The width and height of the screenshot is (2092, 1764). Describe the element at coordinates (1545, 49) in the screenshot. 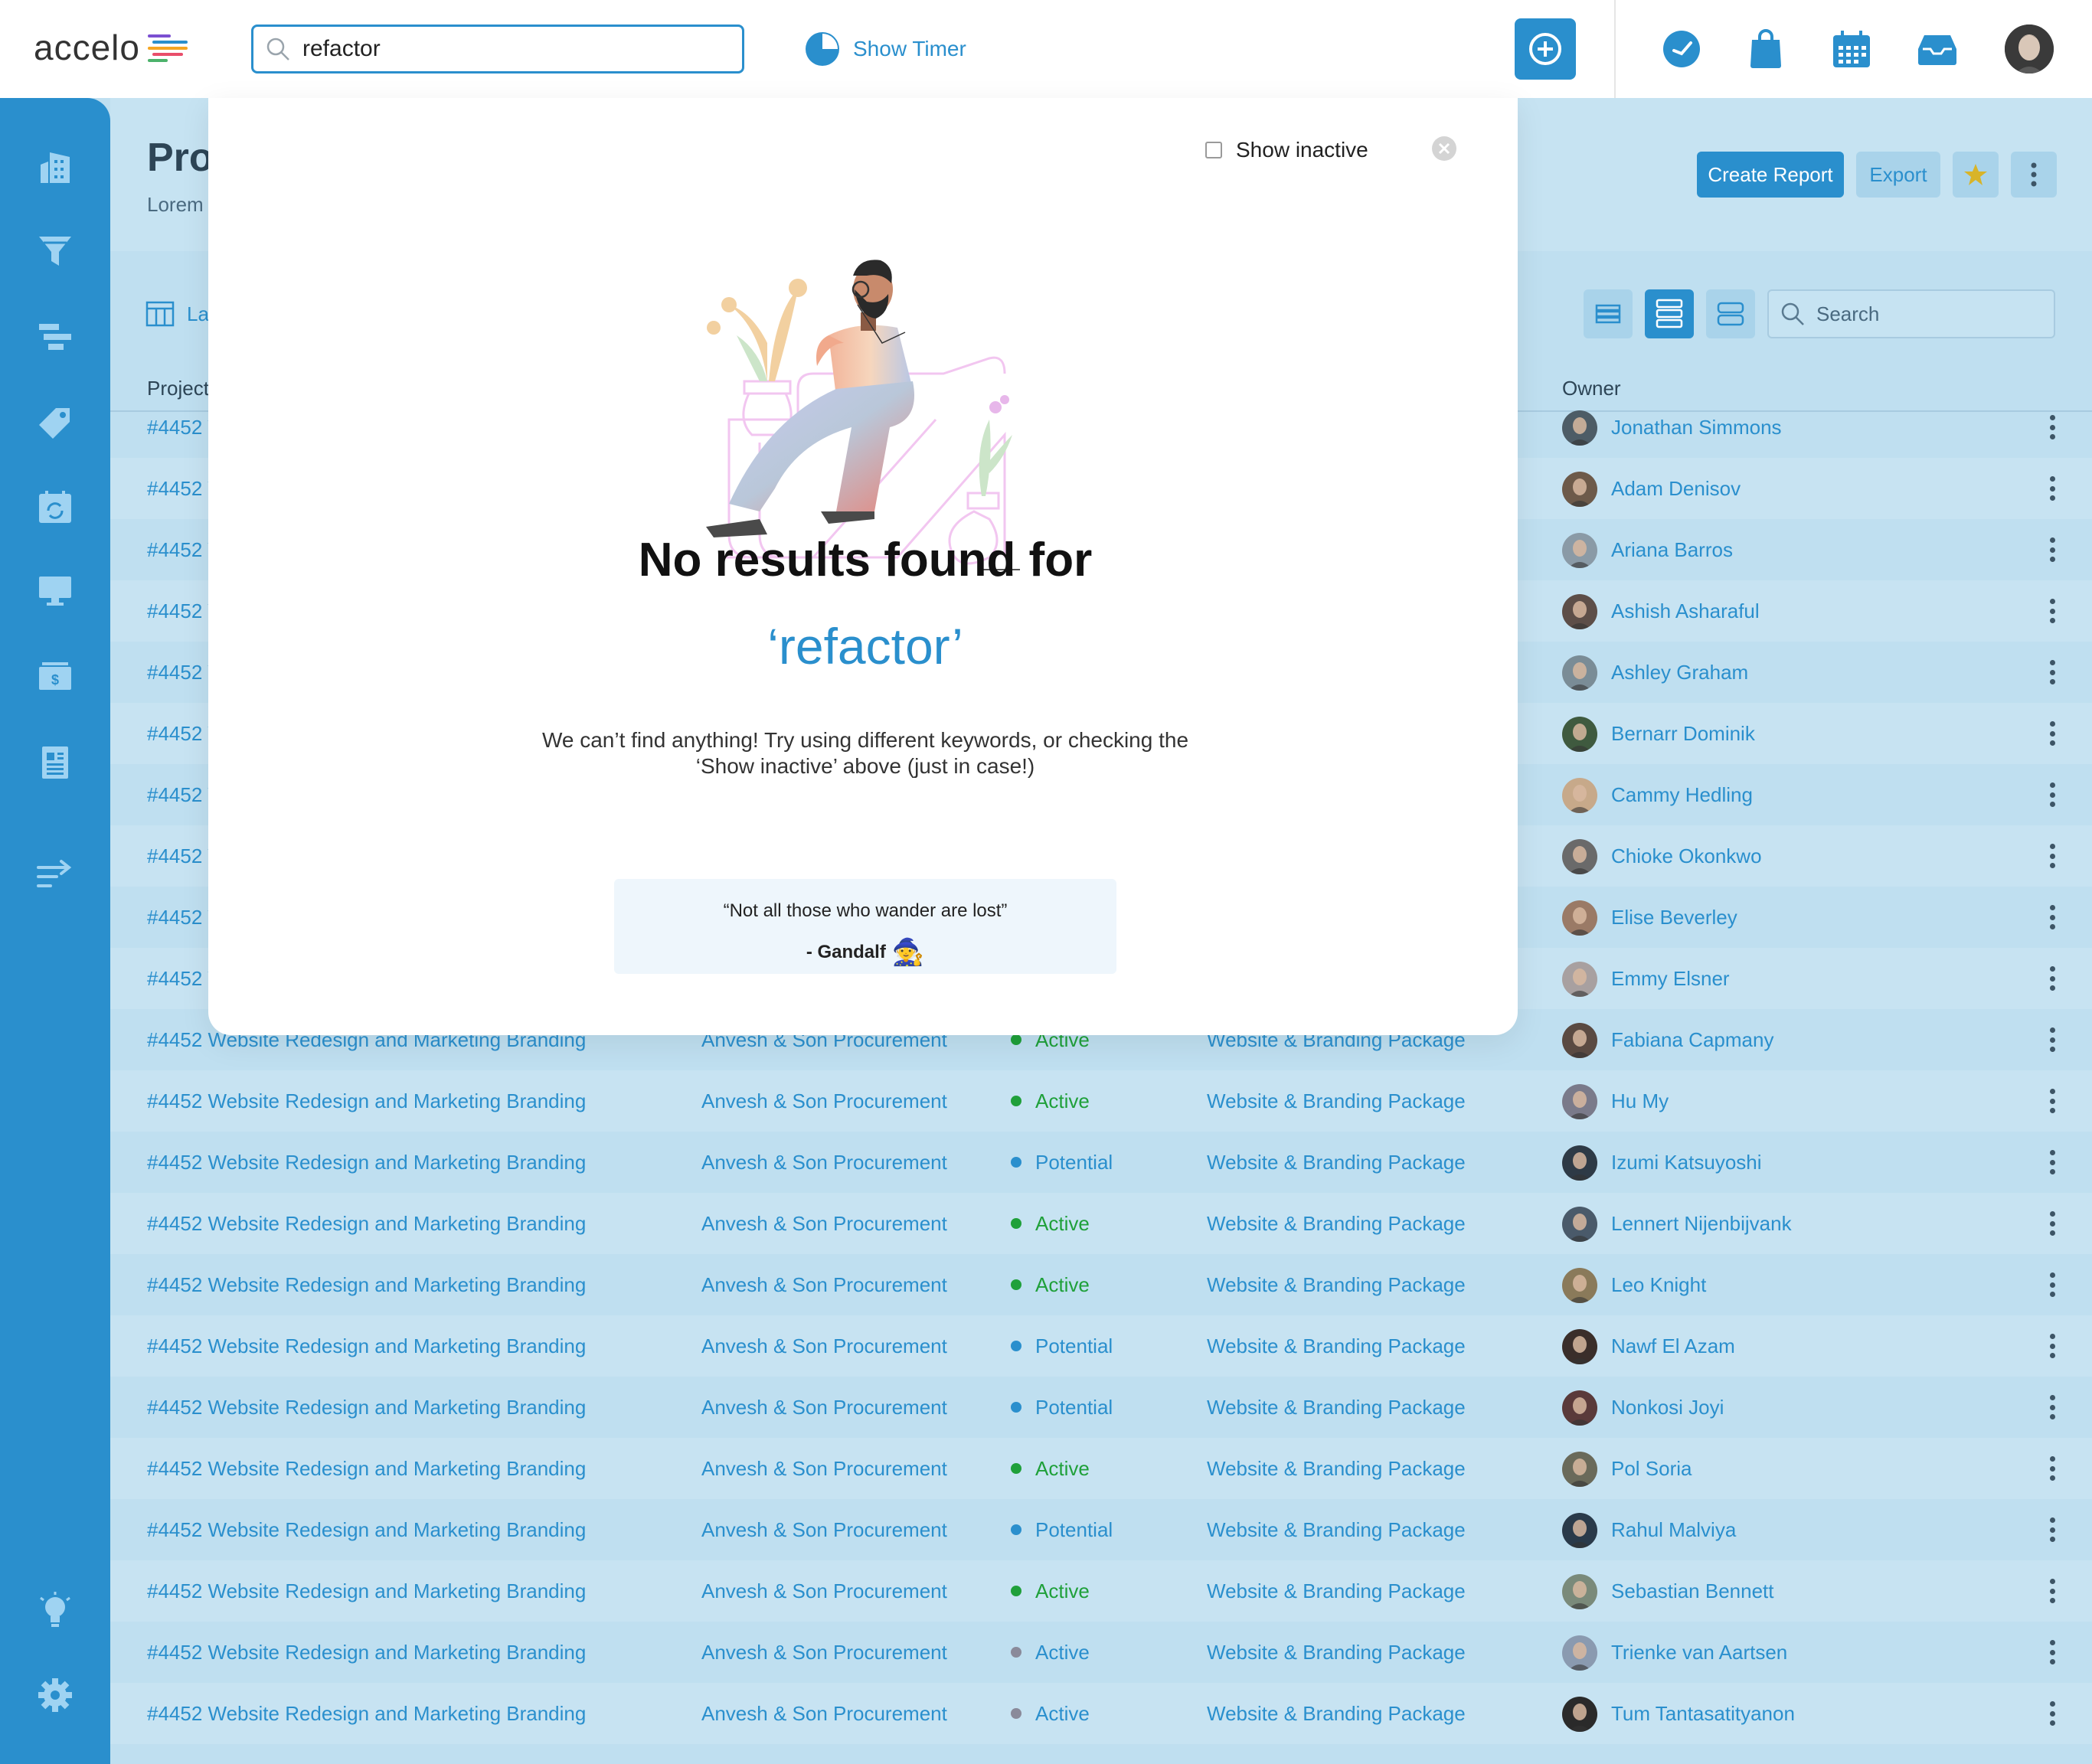

I see `add-button` at that location.